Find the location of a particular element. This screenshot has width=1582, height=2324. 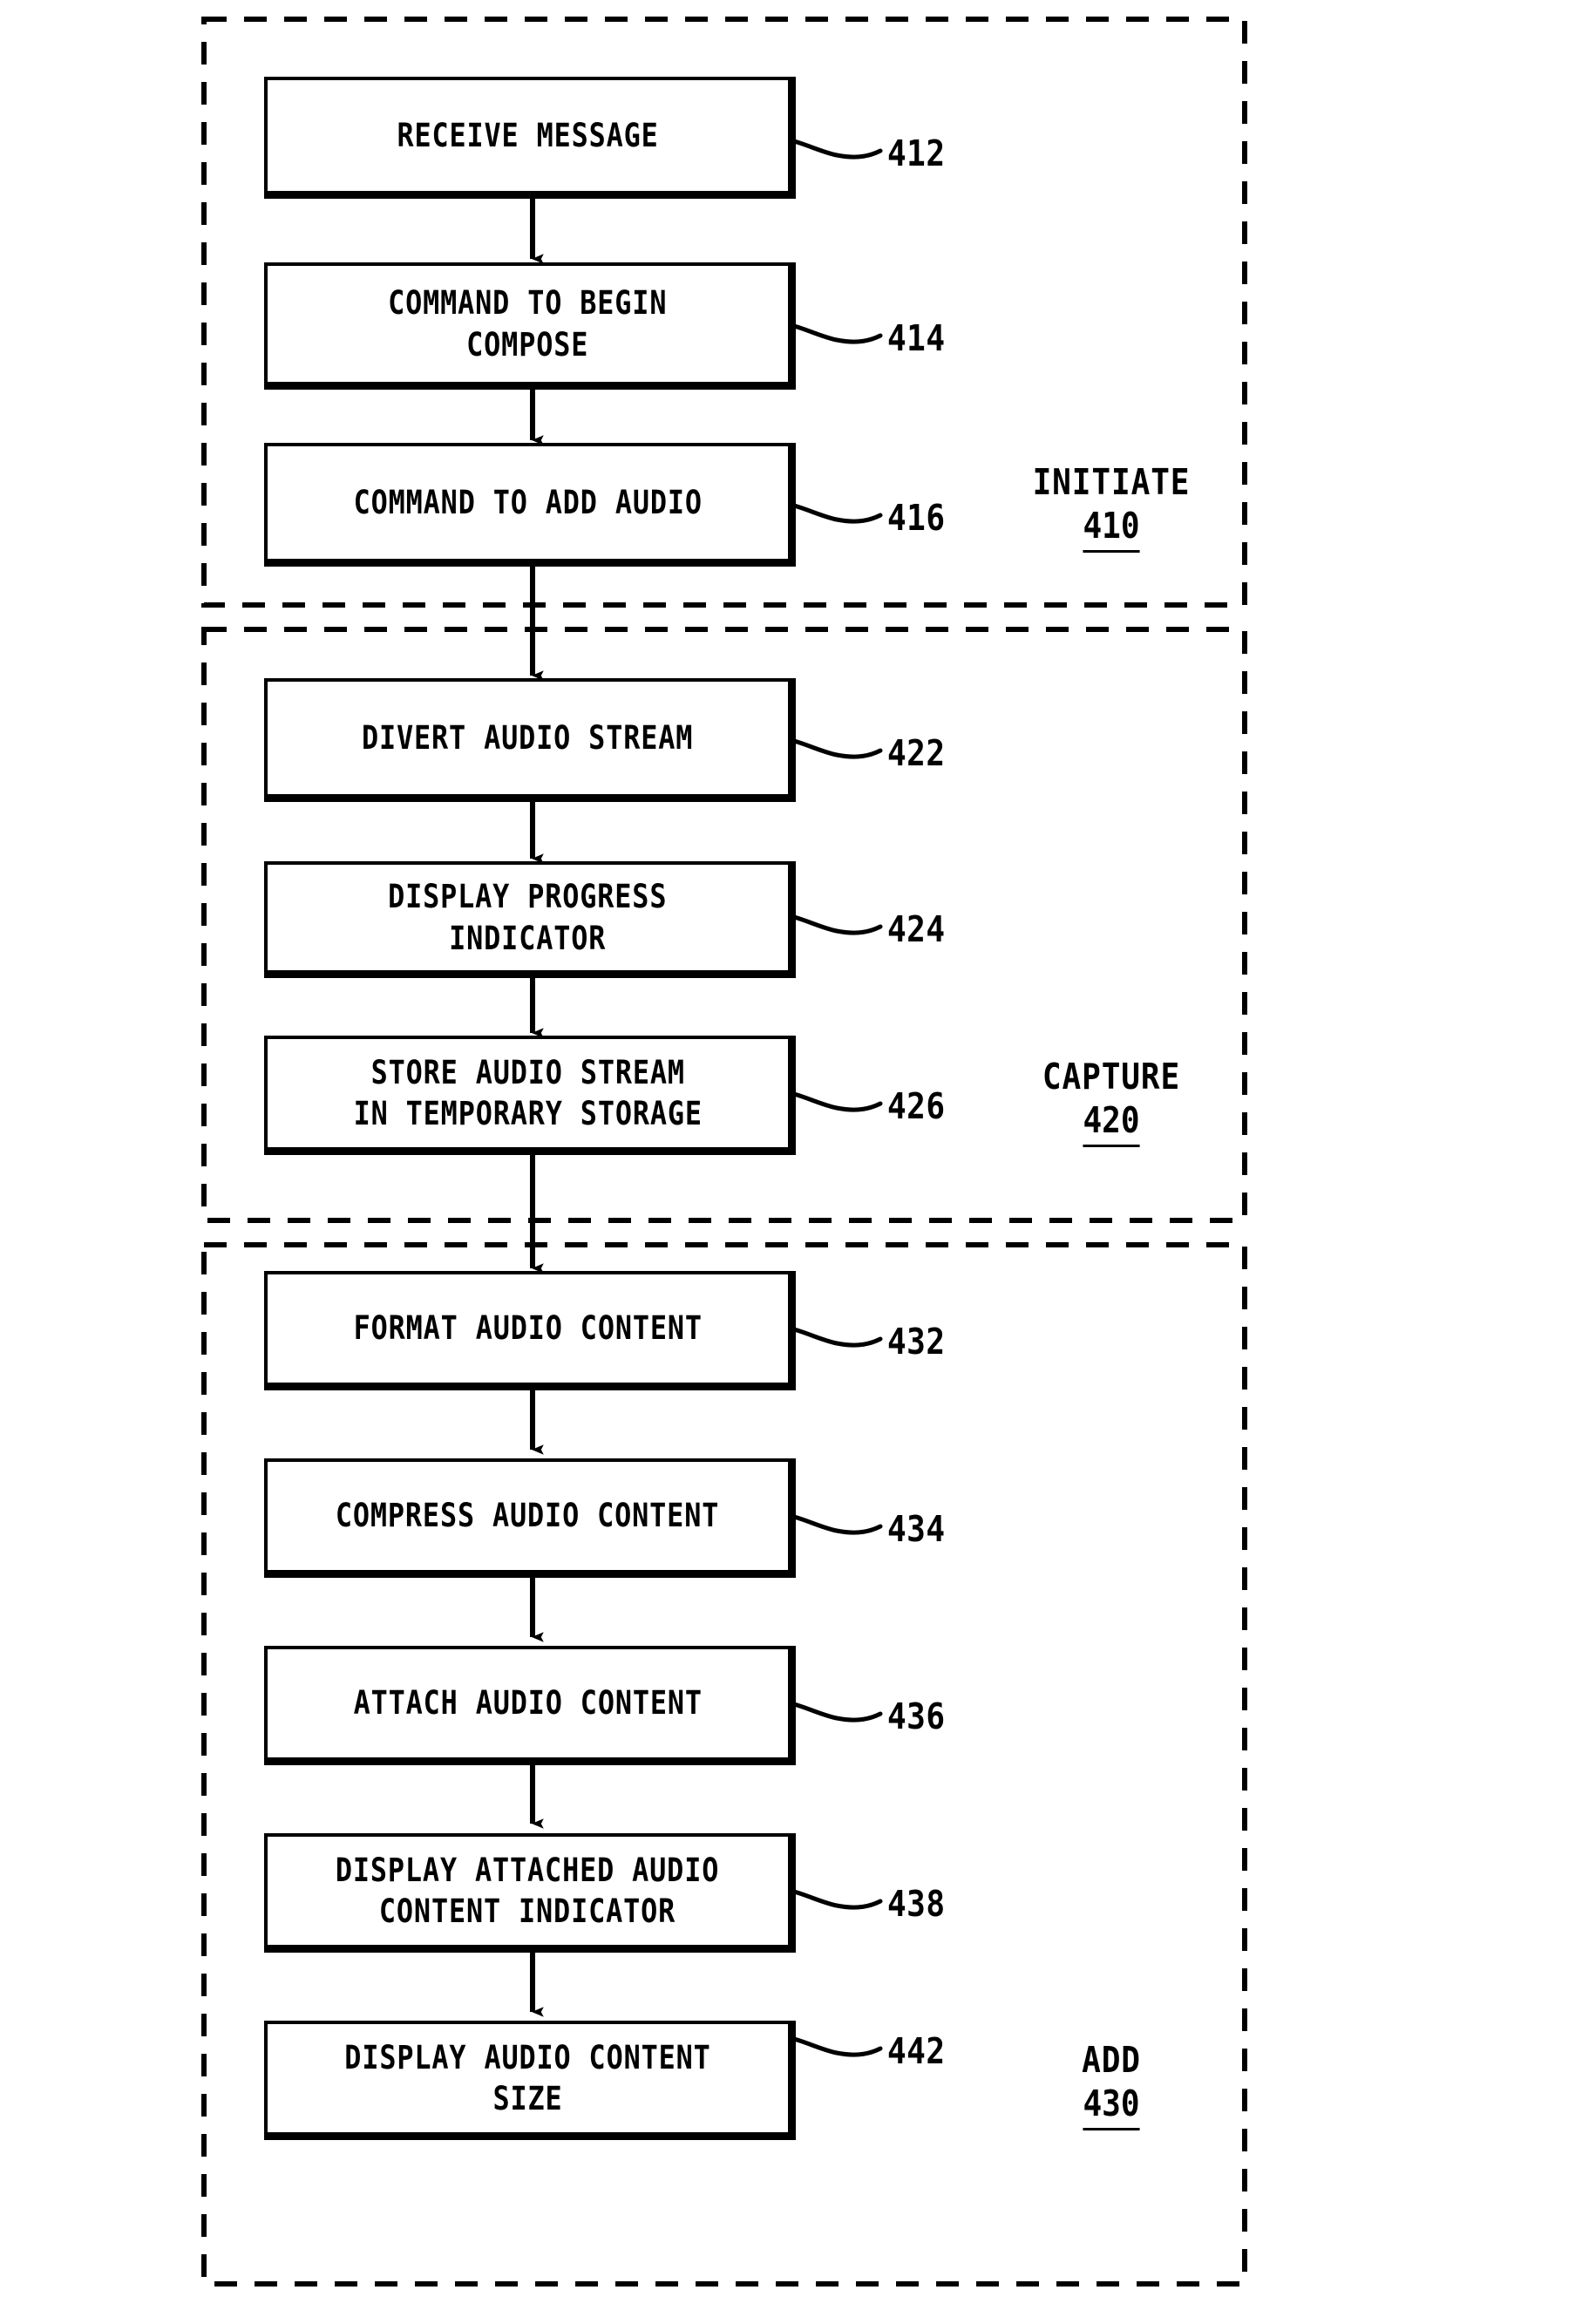

process-box-display-attached-indicator: DISPLAY ATTACHED AUDIO CONTENT INDICATOR is located at coordinates (530, 1893).